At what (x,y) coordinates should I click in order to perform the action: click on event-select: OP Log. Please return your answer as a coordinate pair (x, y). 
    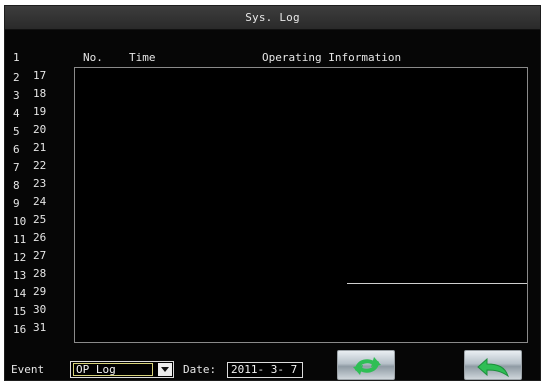
    Looking at the image, I should click on (122, 369).